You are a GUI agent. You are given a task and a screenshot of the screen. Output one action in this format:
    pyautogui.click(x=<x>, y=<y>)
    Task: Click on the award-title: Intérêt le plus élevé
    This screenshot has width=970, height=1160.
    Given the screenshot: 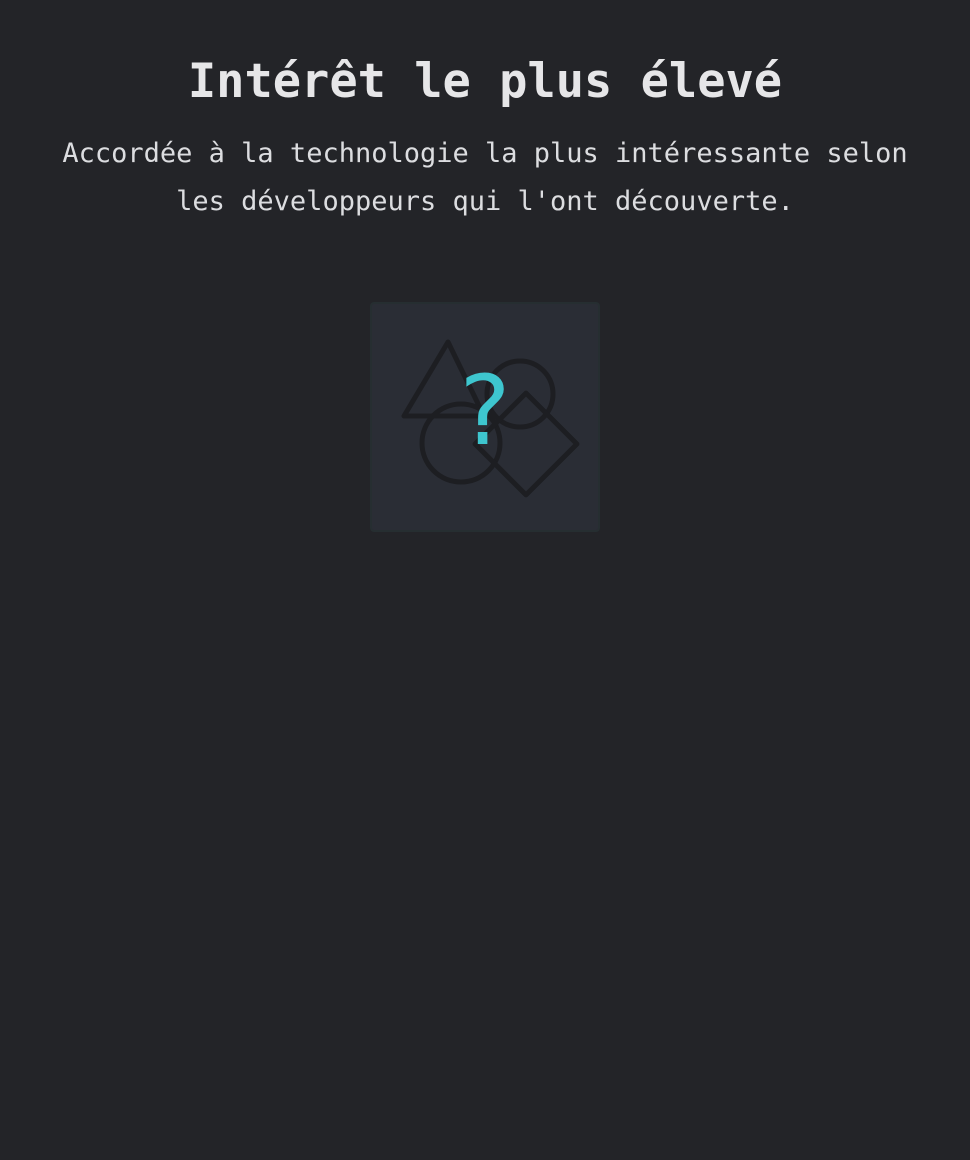 What is the action you would take?
    pyautogui.click(x=485, y=81)
    